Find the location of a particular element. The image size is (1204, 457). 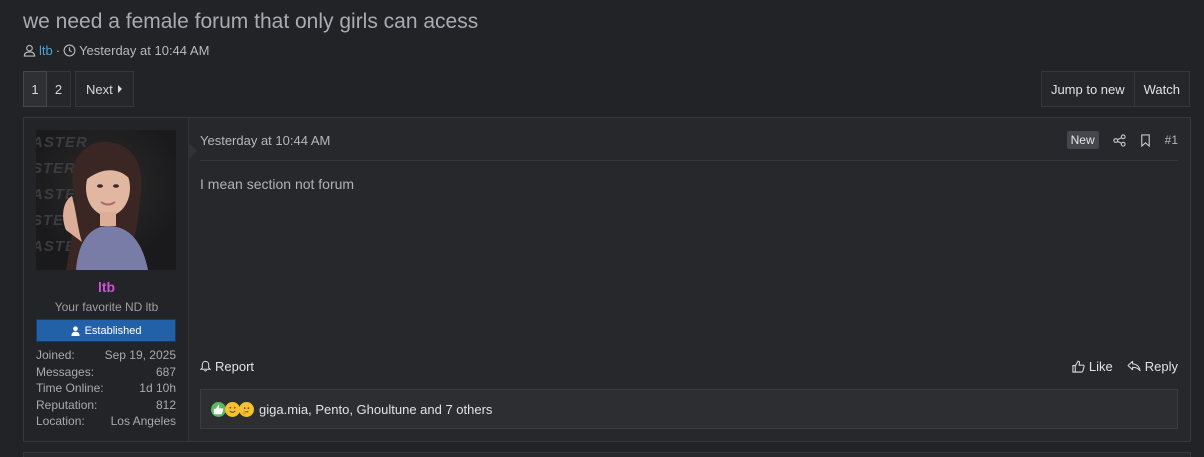

post-footer: Report Like Reply is located at coordinates (689, 366).